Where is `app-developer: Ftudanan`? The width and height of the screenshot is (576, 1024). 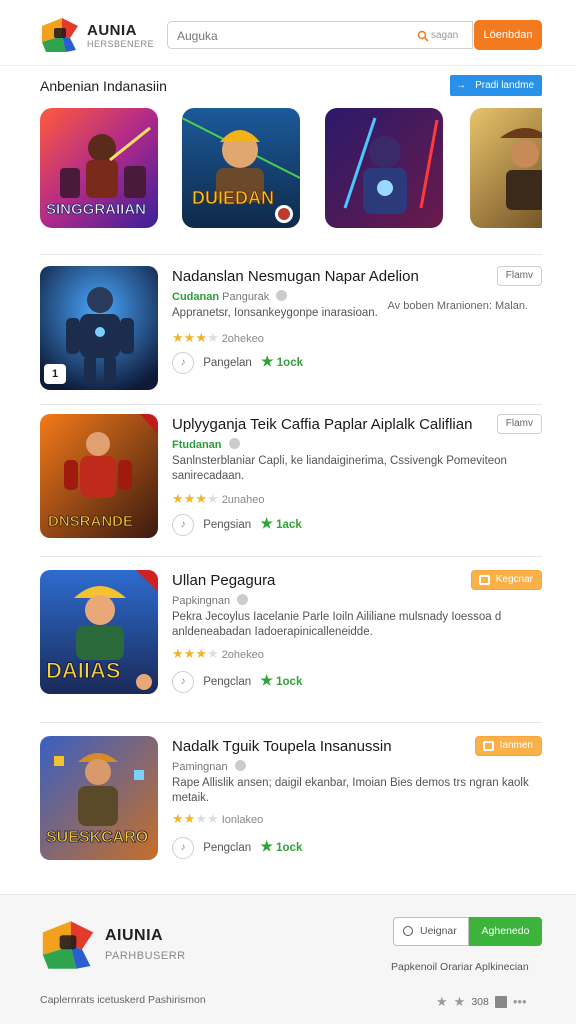
app-developer: Ftudanan is located at coordinates (206, 444).